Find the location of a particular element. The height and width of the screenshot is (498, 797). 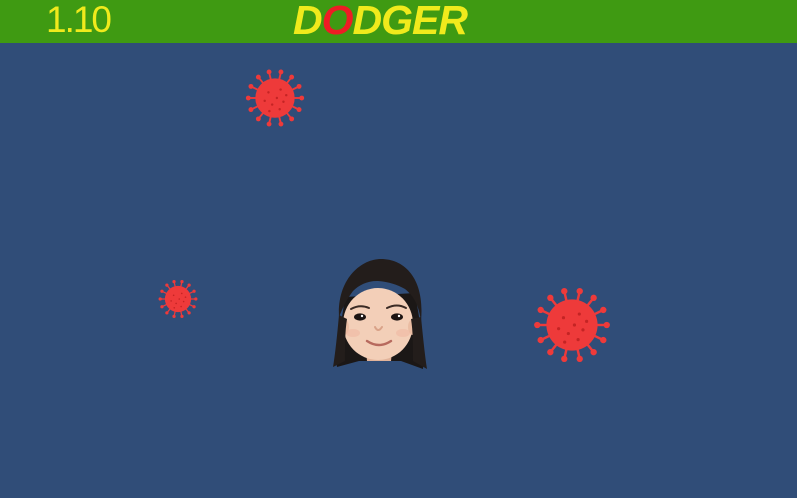

game-title: DODGER is located at coordinates (380, 21).